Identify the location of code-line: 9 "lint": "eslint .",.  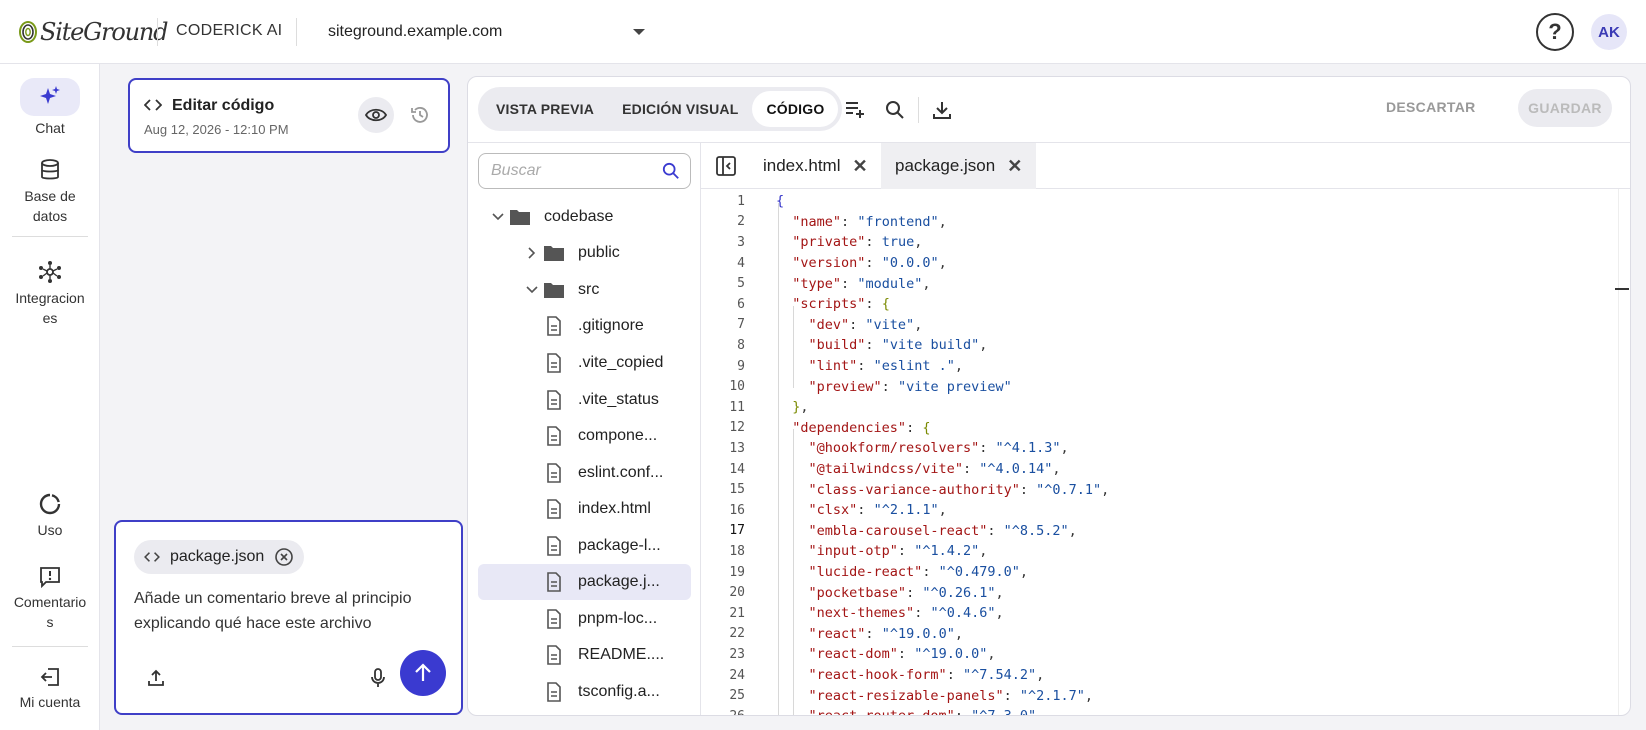
(1151, 366).